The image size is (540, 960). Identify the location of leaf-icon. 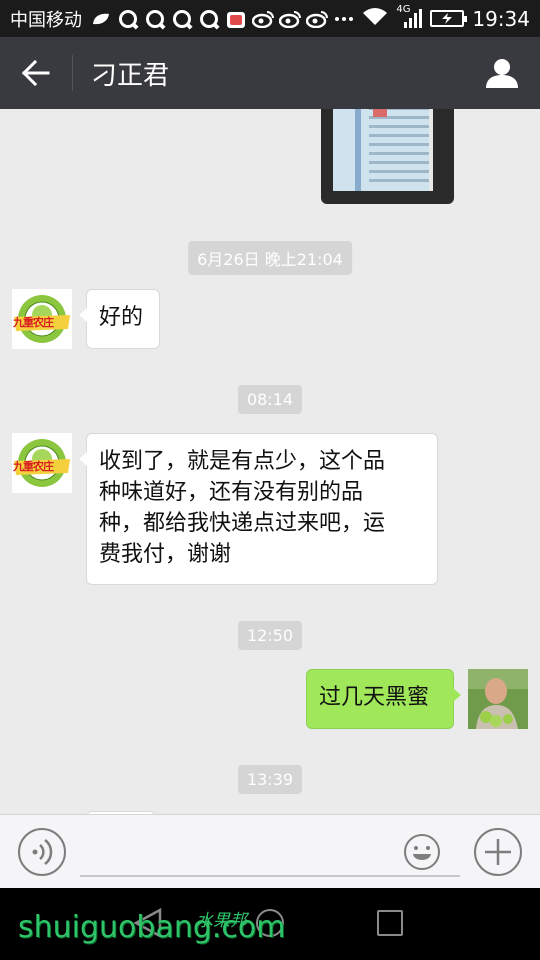
(101, 19).